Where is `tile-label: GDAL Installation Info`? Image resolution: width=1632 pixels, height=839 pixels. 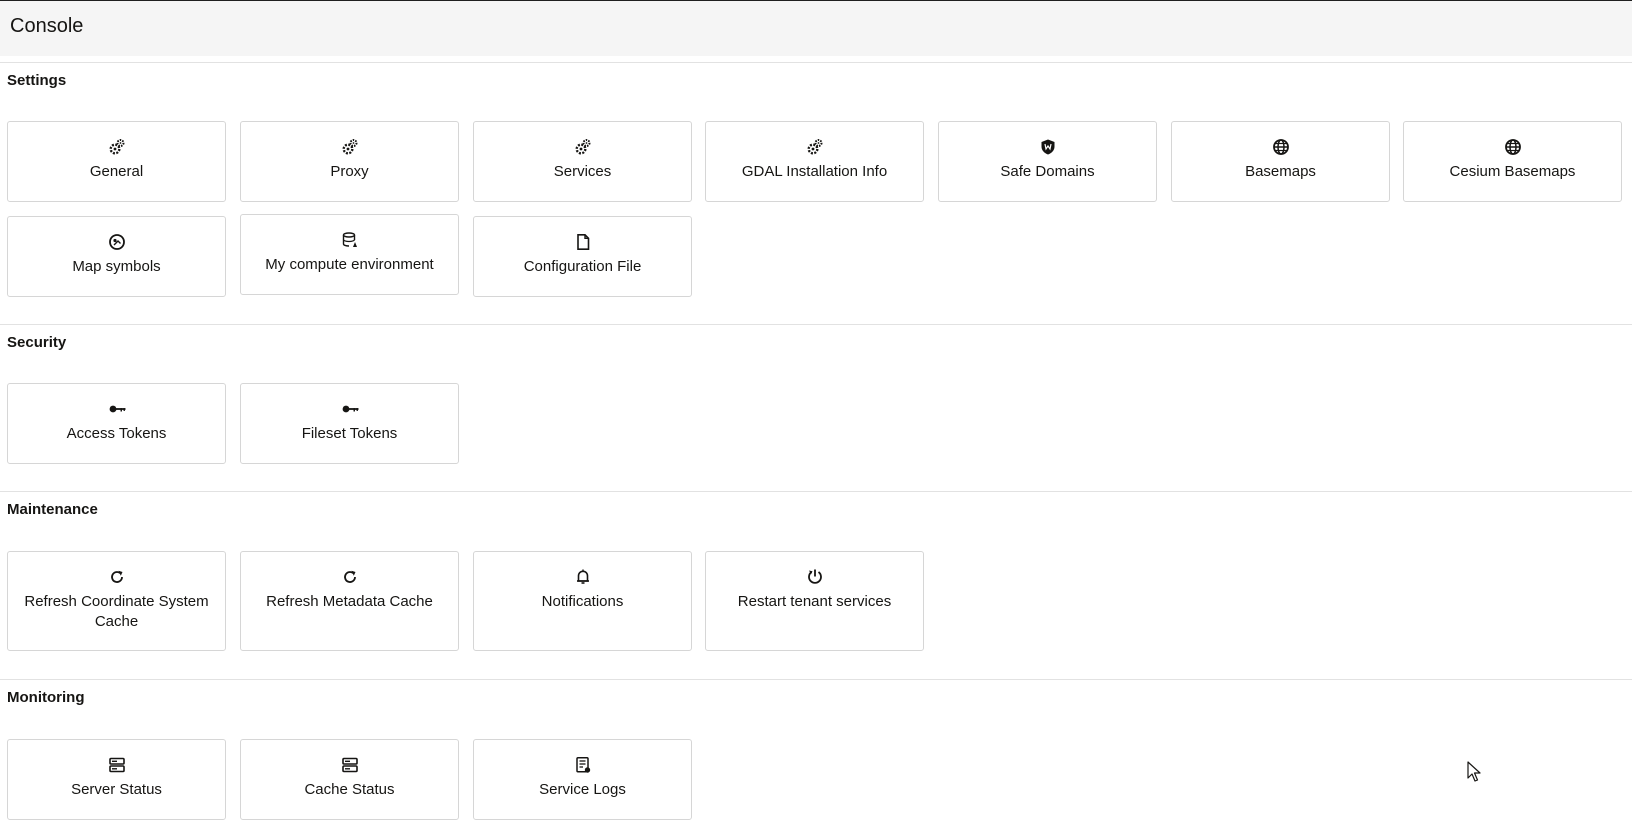 tile-label: GDAL Installation Info is located at coordinates (814, 171).